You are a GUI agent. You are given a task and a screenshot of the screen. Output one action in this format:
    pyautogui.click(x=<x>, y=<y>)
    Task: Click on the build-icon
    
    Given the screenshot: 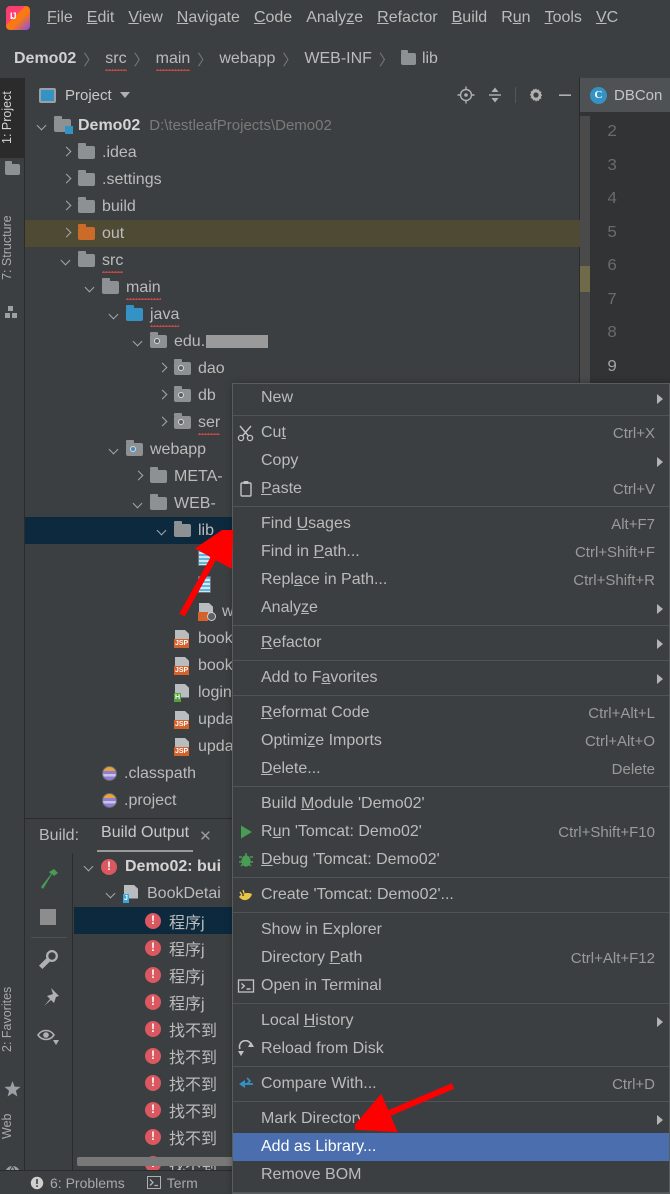 What is the action you would take?
    pyautogui.click(x=49, y=878)
    